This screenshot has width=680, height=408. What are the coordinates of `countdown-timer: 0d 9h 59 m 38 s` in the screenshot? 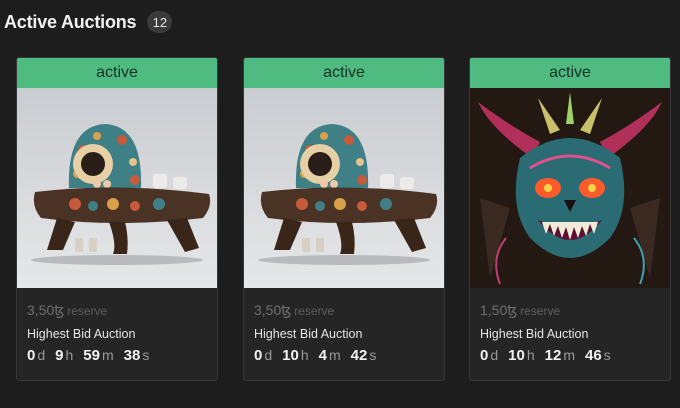 It's located at (117, 355).